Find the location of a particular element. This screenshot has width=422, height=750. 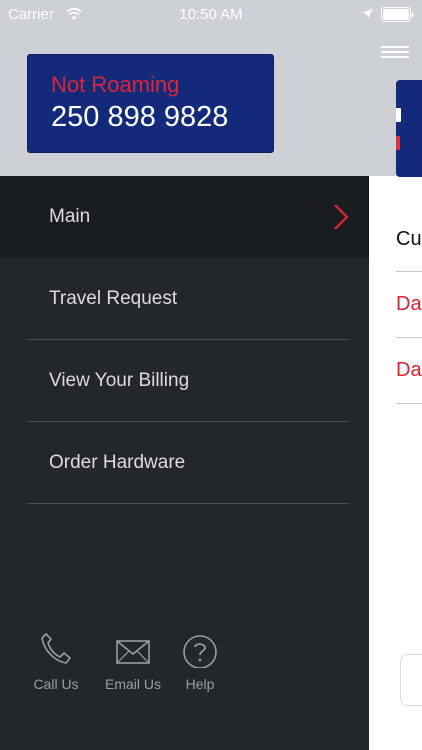

battery-icon is located at coordinates (397, 14).